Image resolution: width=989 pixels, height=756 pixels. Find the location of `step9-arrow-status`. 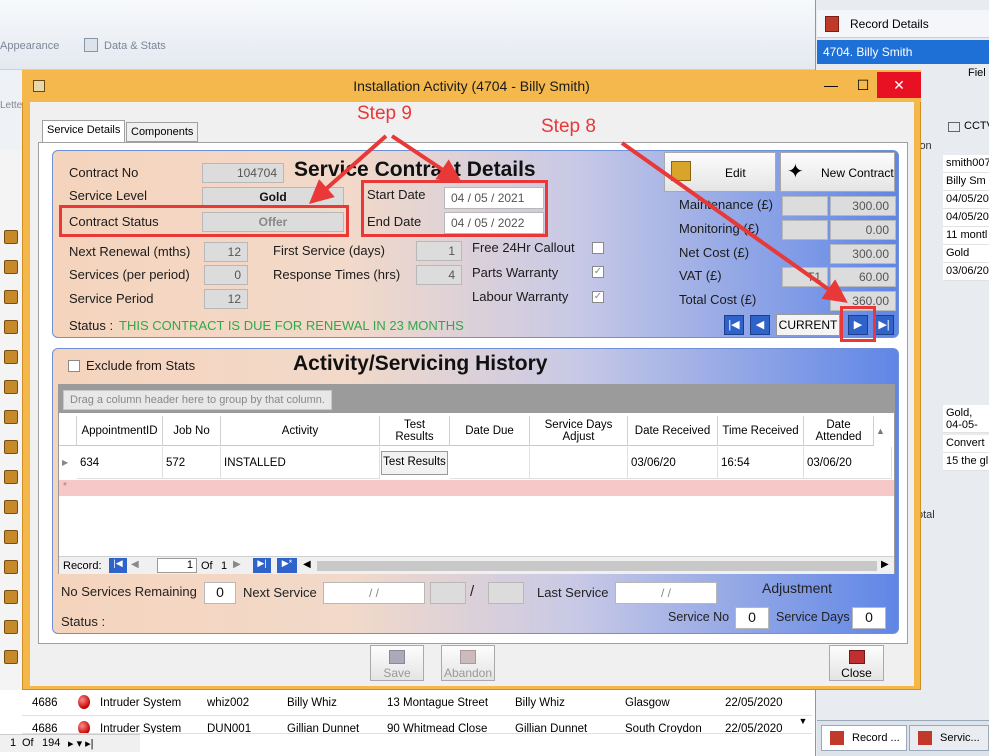

step9-arrow-status is located at coordinates (348, 169).